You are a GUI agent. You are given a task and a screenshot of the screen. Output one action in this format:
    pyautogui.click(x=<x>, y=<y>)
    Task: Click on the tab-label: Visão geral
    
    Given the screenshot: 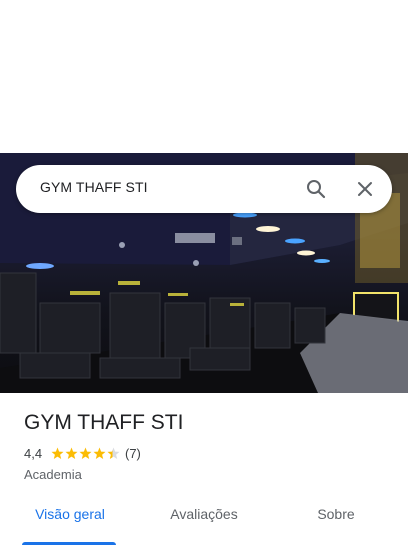 What is the action you would take?
    pyautogui.click(x=70, y=514)
    